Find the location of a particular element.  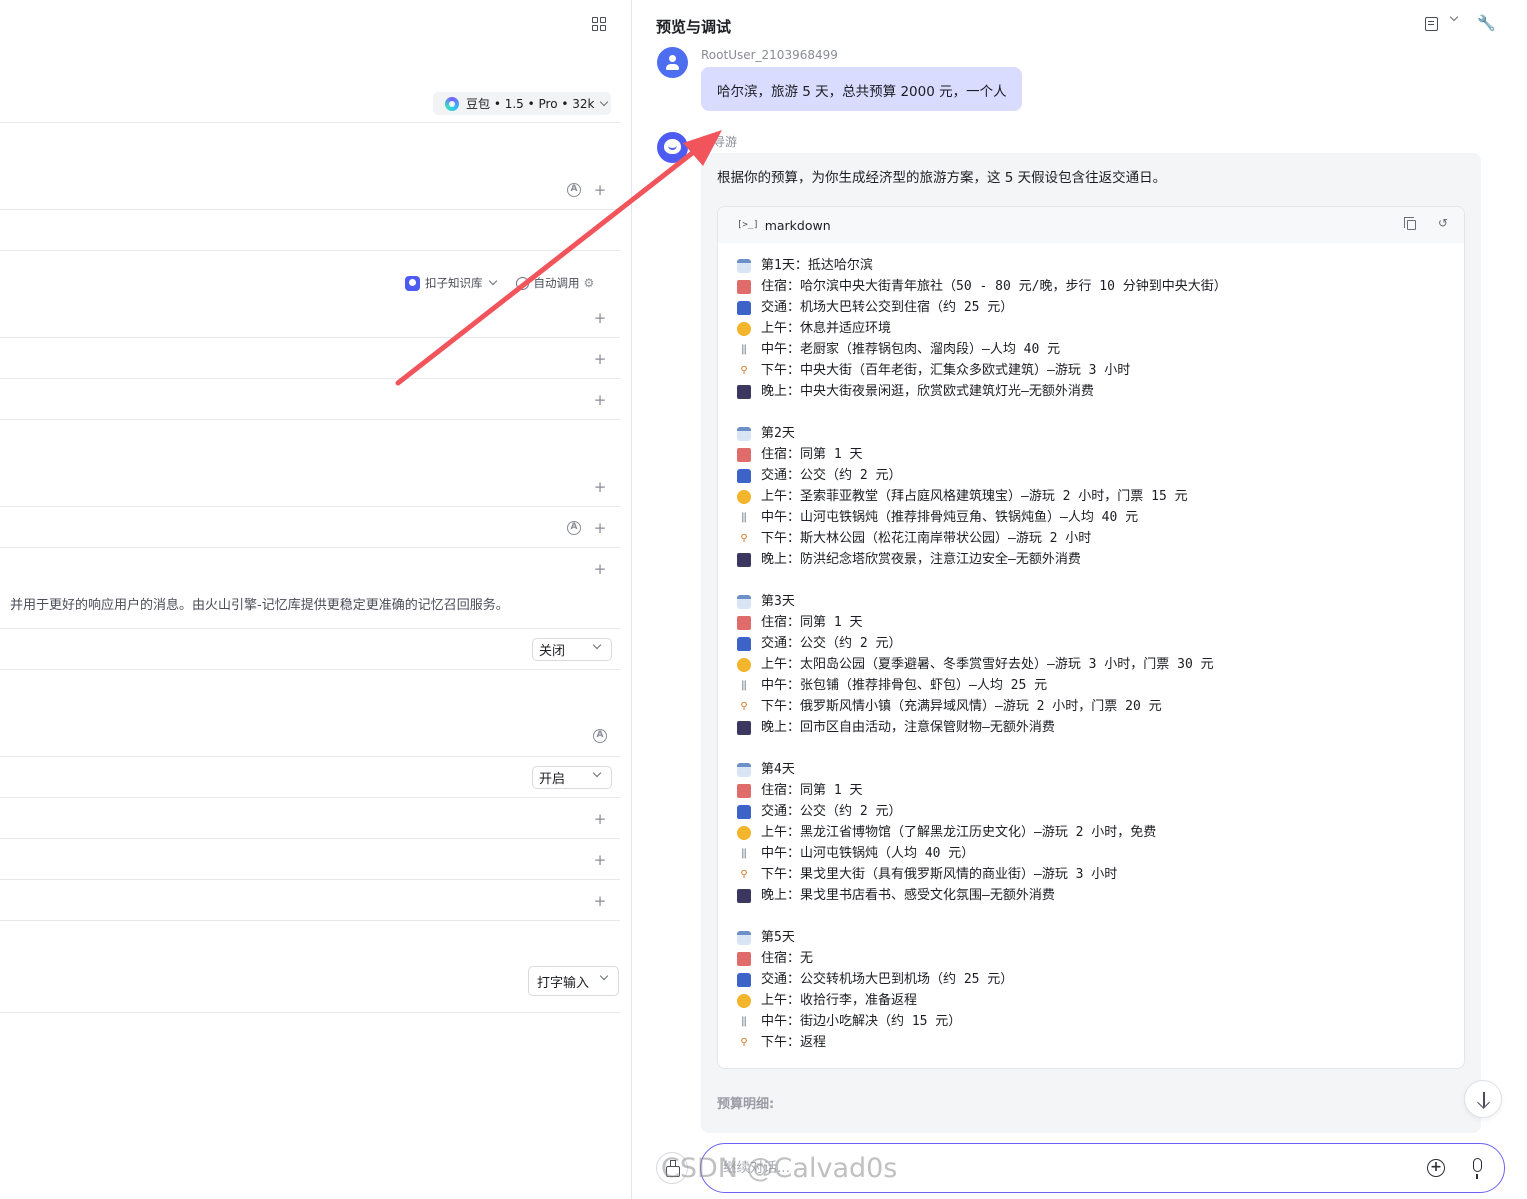

toggle-select-open: 开启 is located at coordinates (572, 777).